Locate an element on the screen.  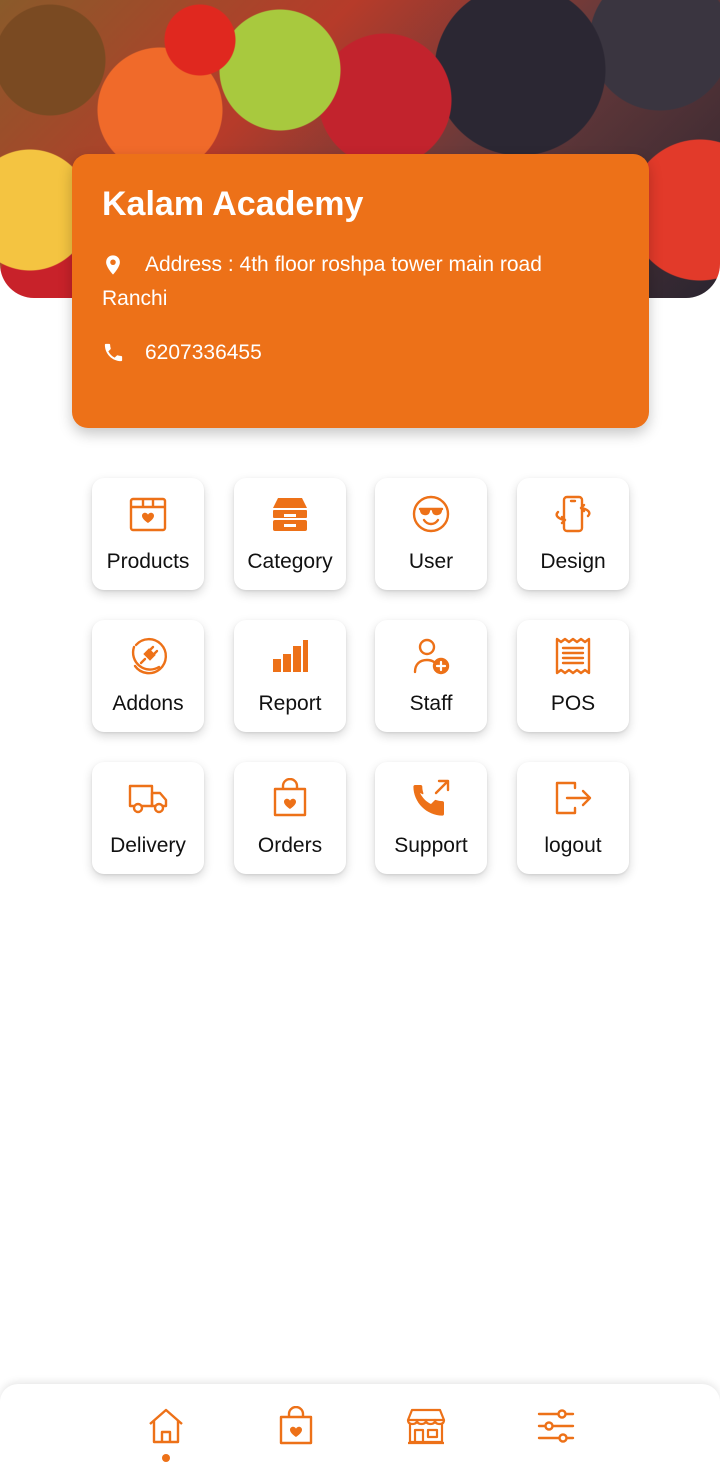
nav-settings is located at coordinates (556, 1426).